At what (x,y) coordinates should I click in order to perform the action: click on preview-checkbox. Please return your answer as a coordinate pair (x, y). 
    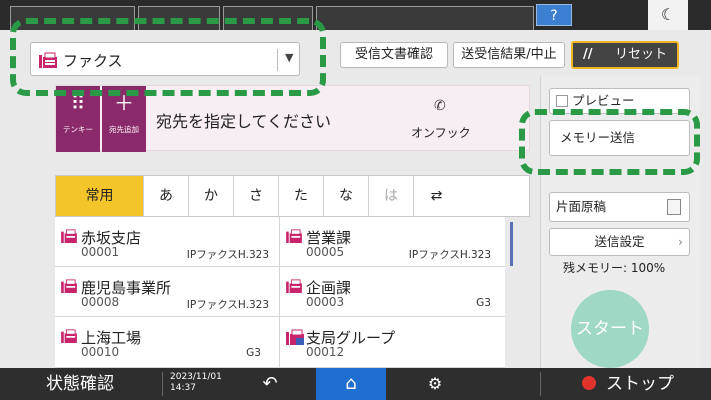
    Looking at the image, I should click on (562, 101).